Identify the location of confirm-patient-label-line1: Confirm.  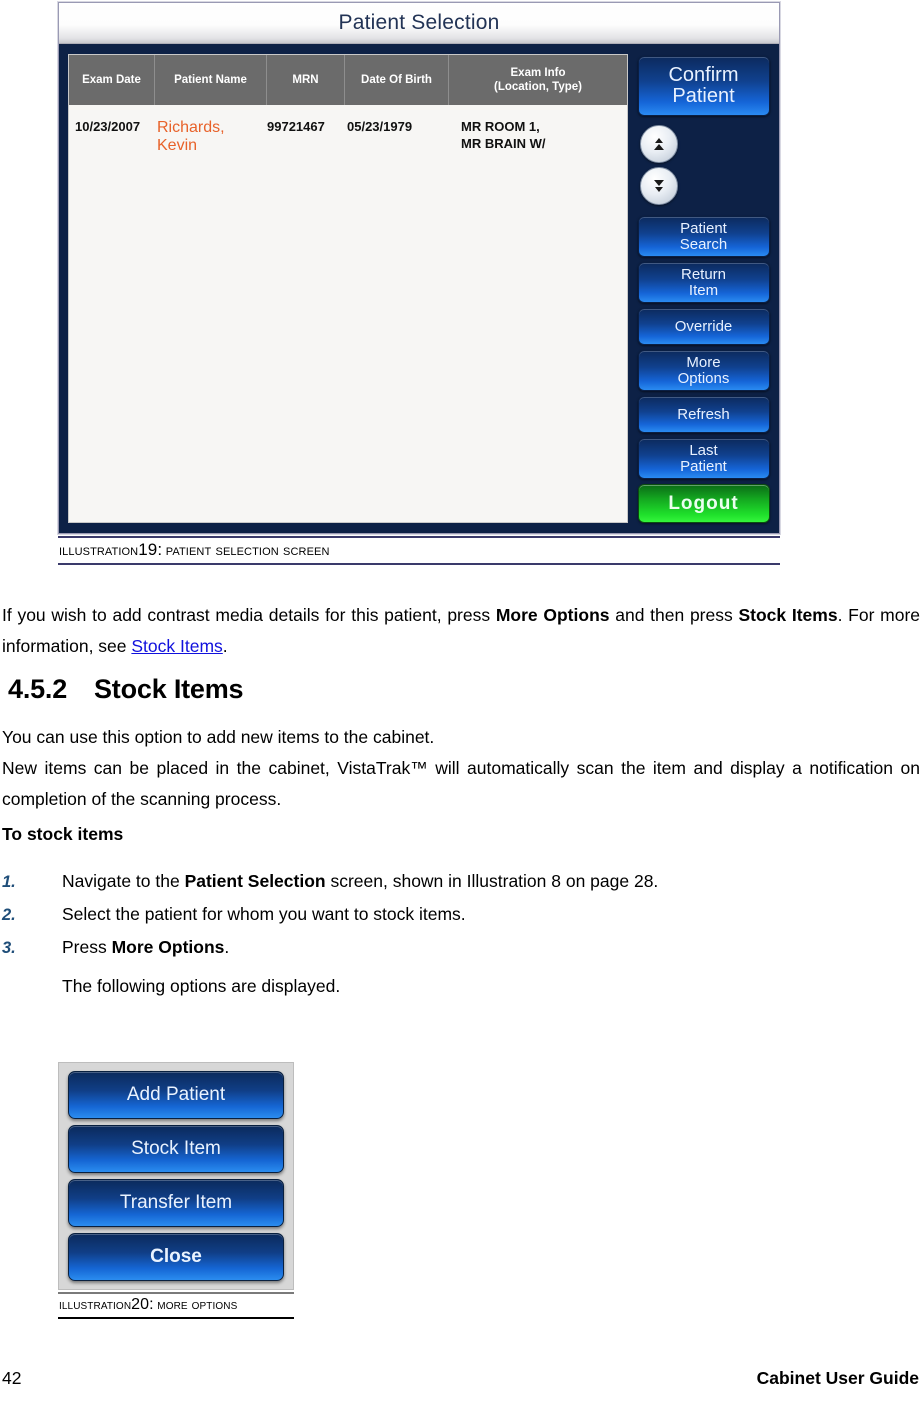
(703, 75).